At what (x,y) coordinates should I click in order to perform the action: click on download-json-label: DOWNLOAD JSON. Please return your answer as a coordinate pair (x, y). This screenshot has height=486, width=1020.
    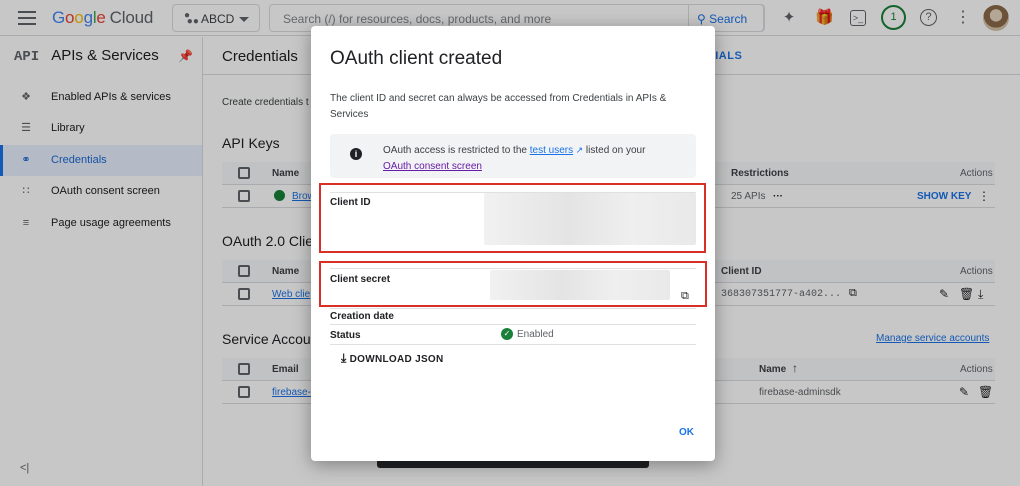
    Looking at the image, I should click on (396, 359).